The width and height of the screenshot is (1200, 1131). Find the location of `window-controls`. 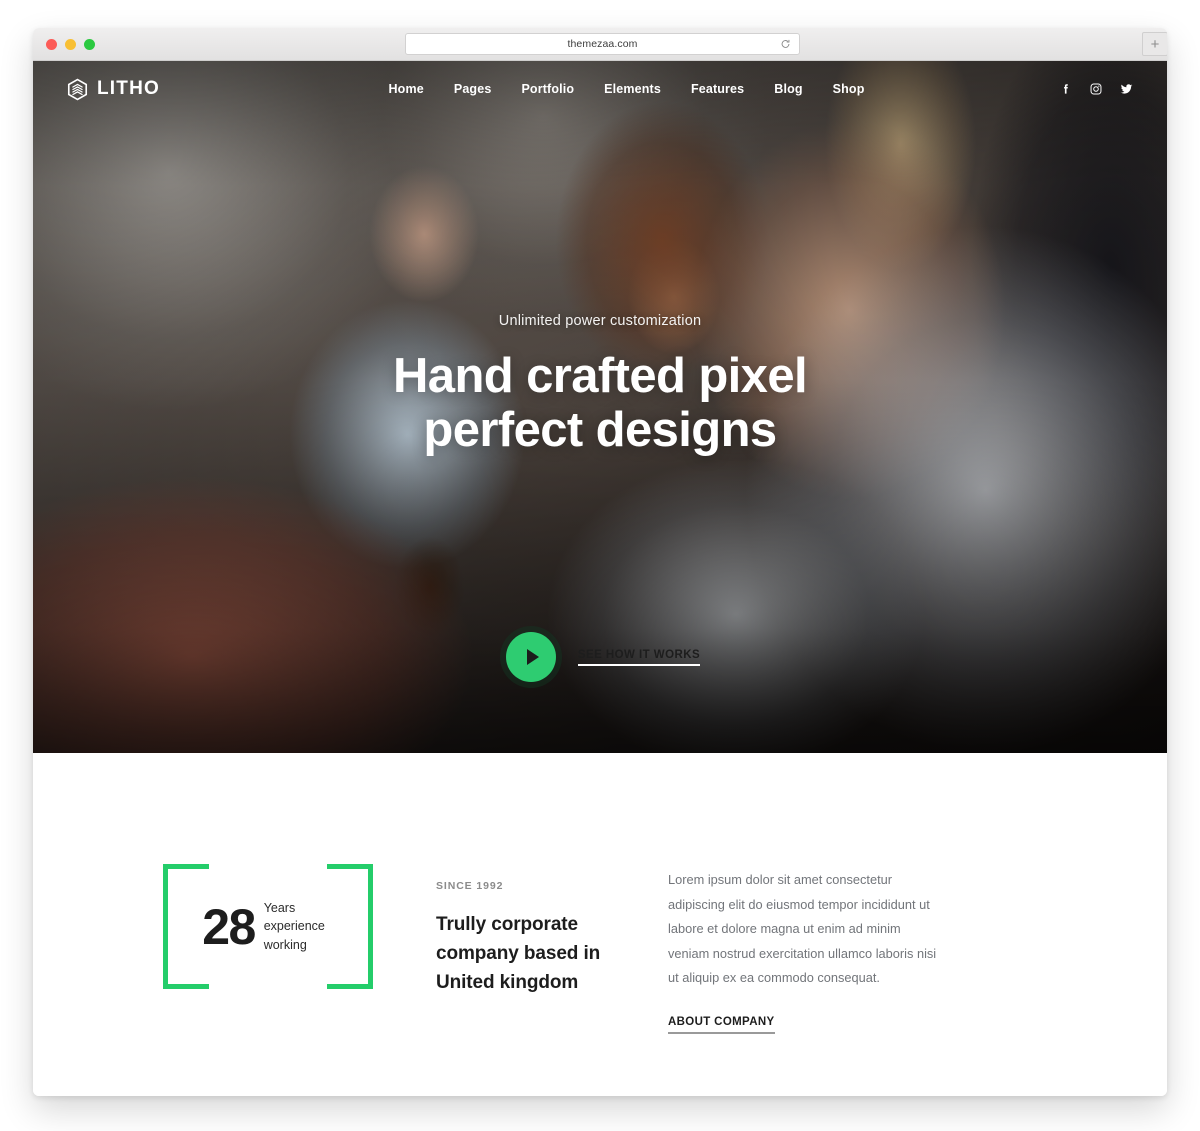

window-controls is located at coordinates (70, 44).